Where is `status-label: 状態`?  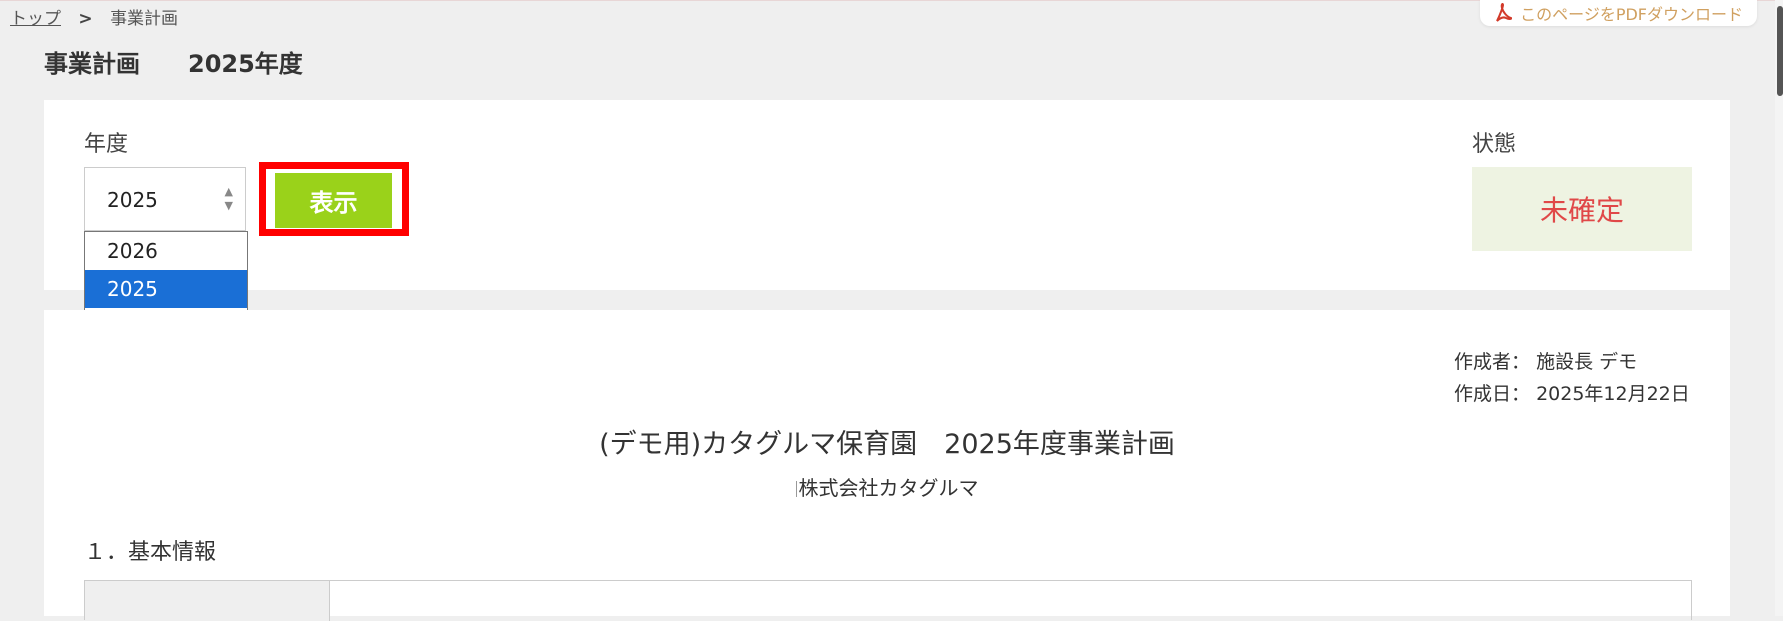 status-label: 状態 is located at coordinates (1494, 144).